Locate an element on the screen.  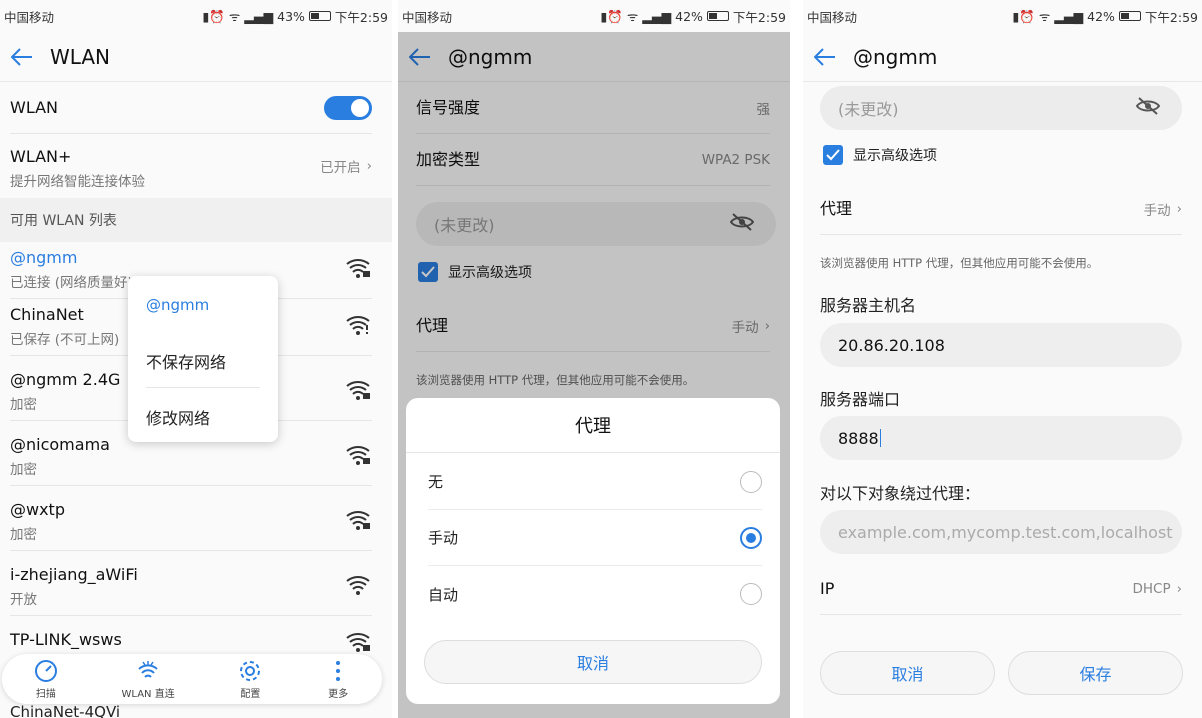
wlan-list-header: 可用 WLAN 列表 is located at coordinates (196, 220).